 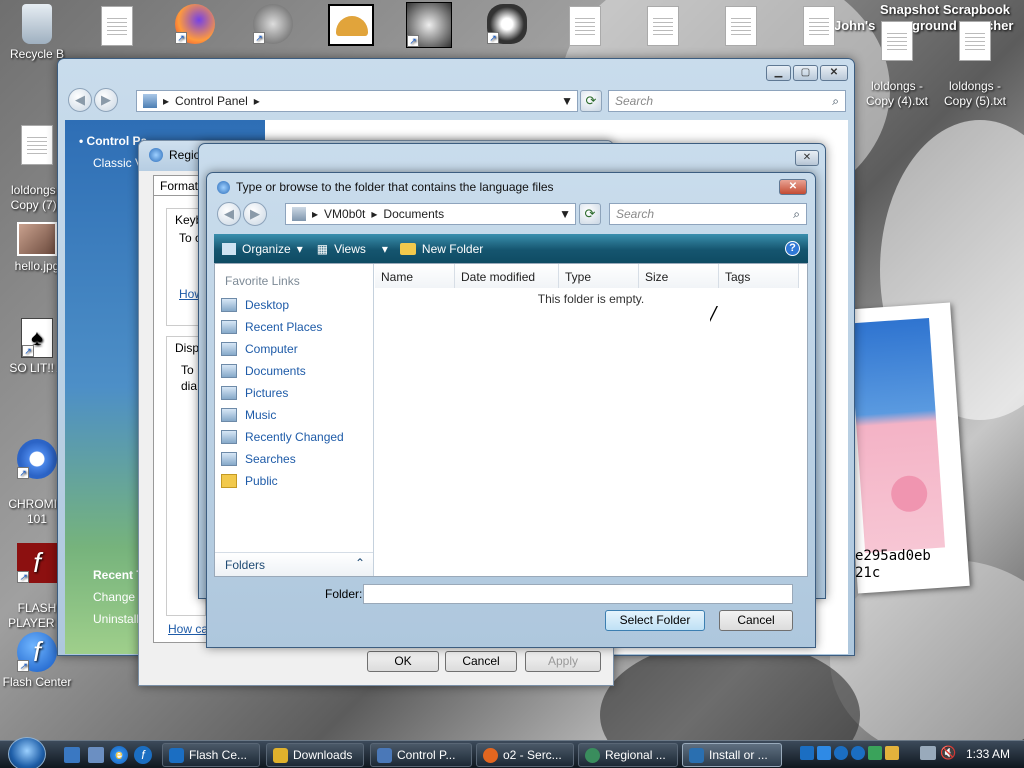 What do you see at coordinates (282, 437) in the screenshot?
I see `nav-link-recently-changed: Recently Changed` at bounding box center [282, 437].